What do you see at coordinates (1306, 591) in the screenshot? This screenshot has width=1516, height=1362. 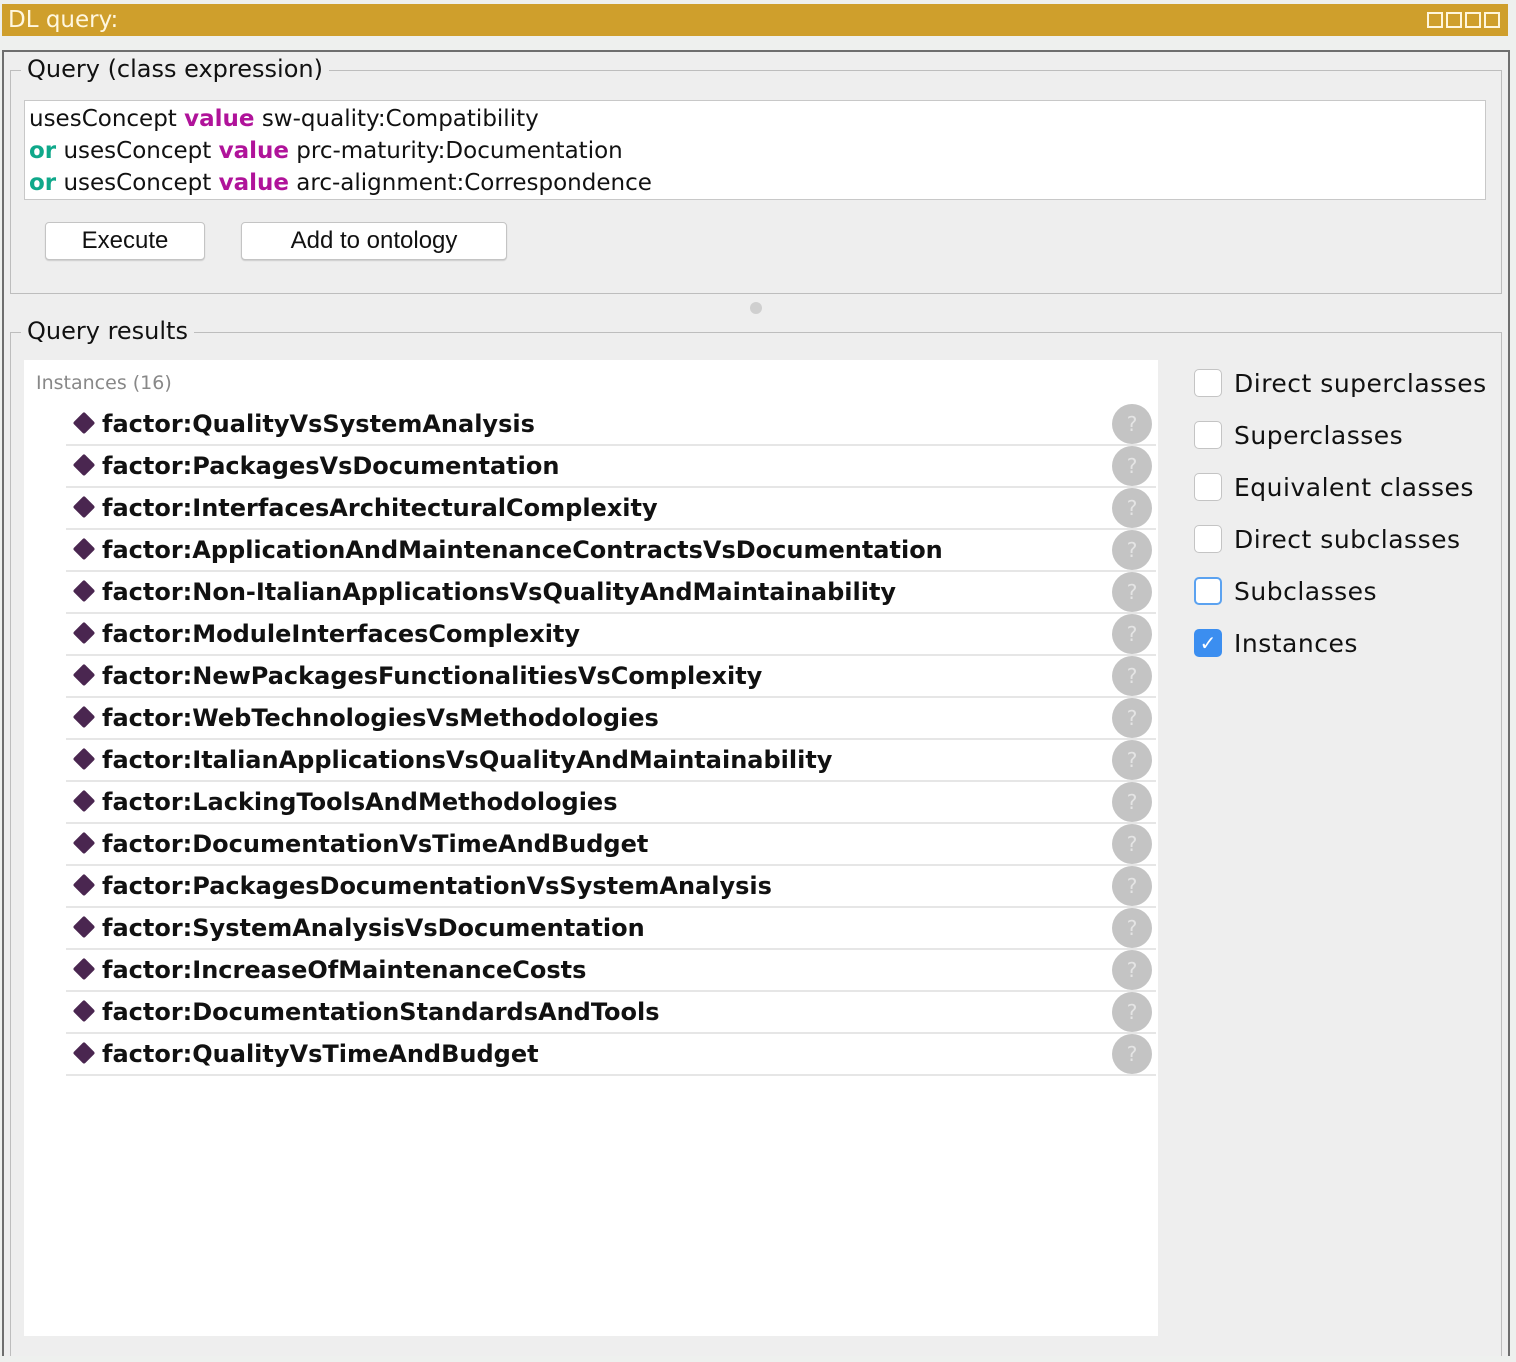 I see `option-label: Subclasses` at bounding box center [1306, 591].